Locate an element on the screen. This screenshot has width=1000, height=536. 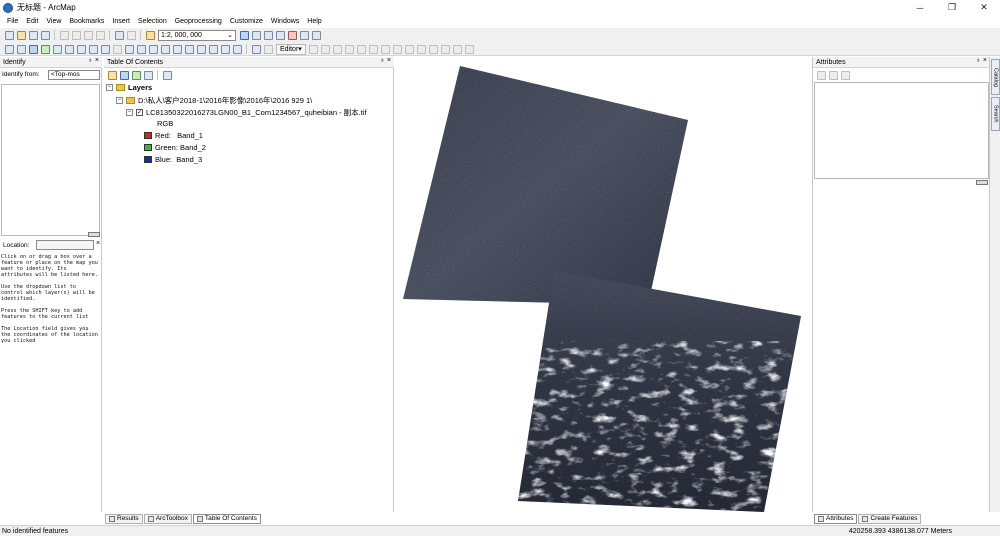
close-icon: × is located at coordinates (98, 243).